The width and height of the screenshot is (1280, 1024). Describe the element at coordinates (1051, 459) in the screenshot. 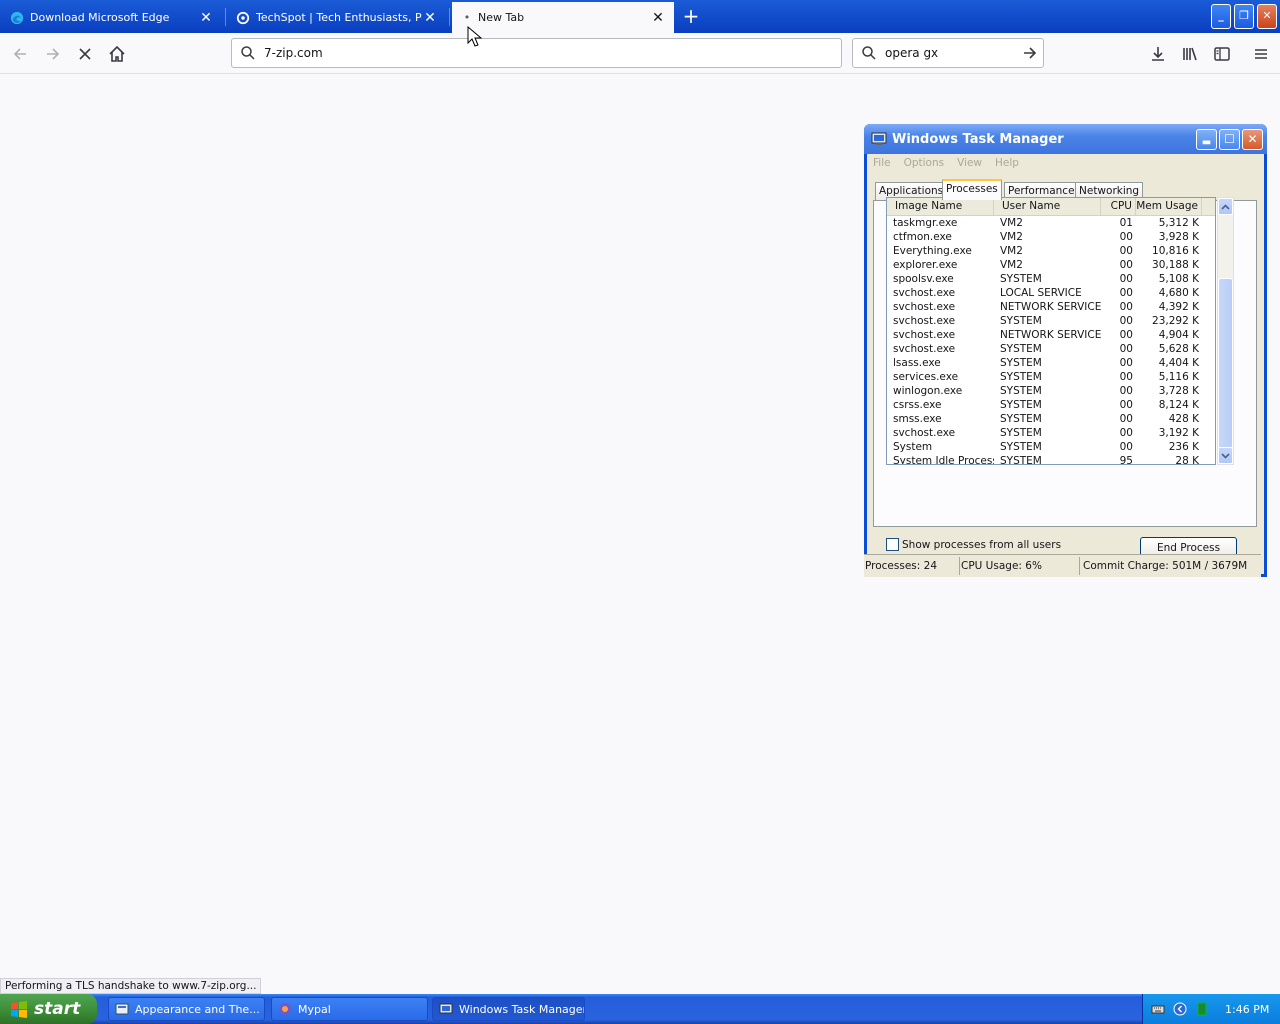

I see `table-row: System Idle Process SYSTEM 95 28 K` at that location.